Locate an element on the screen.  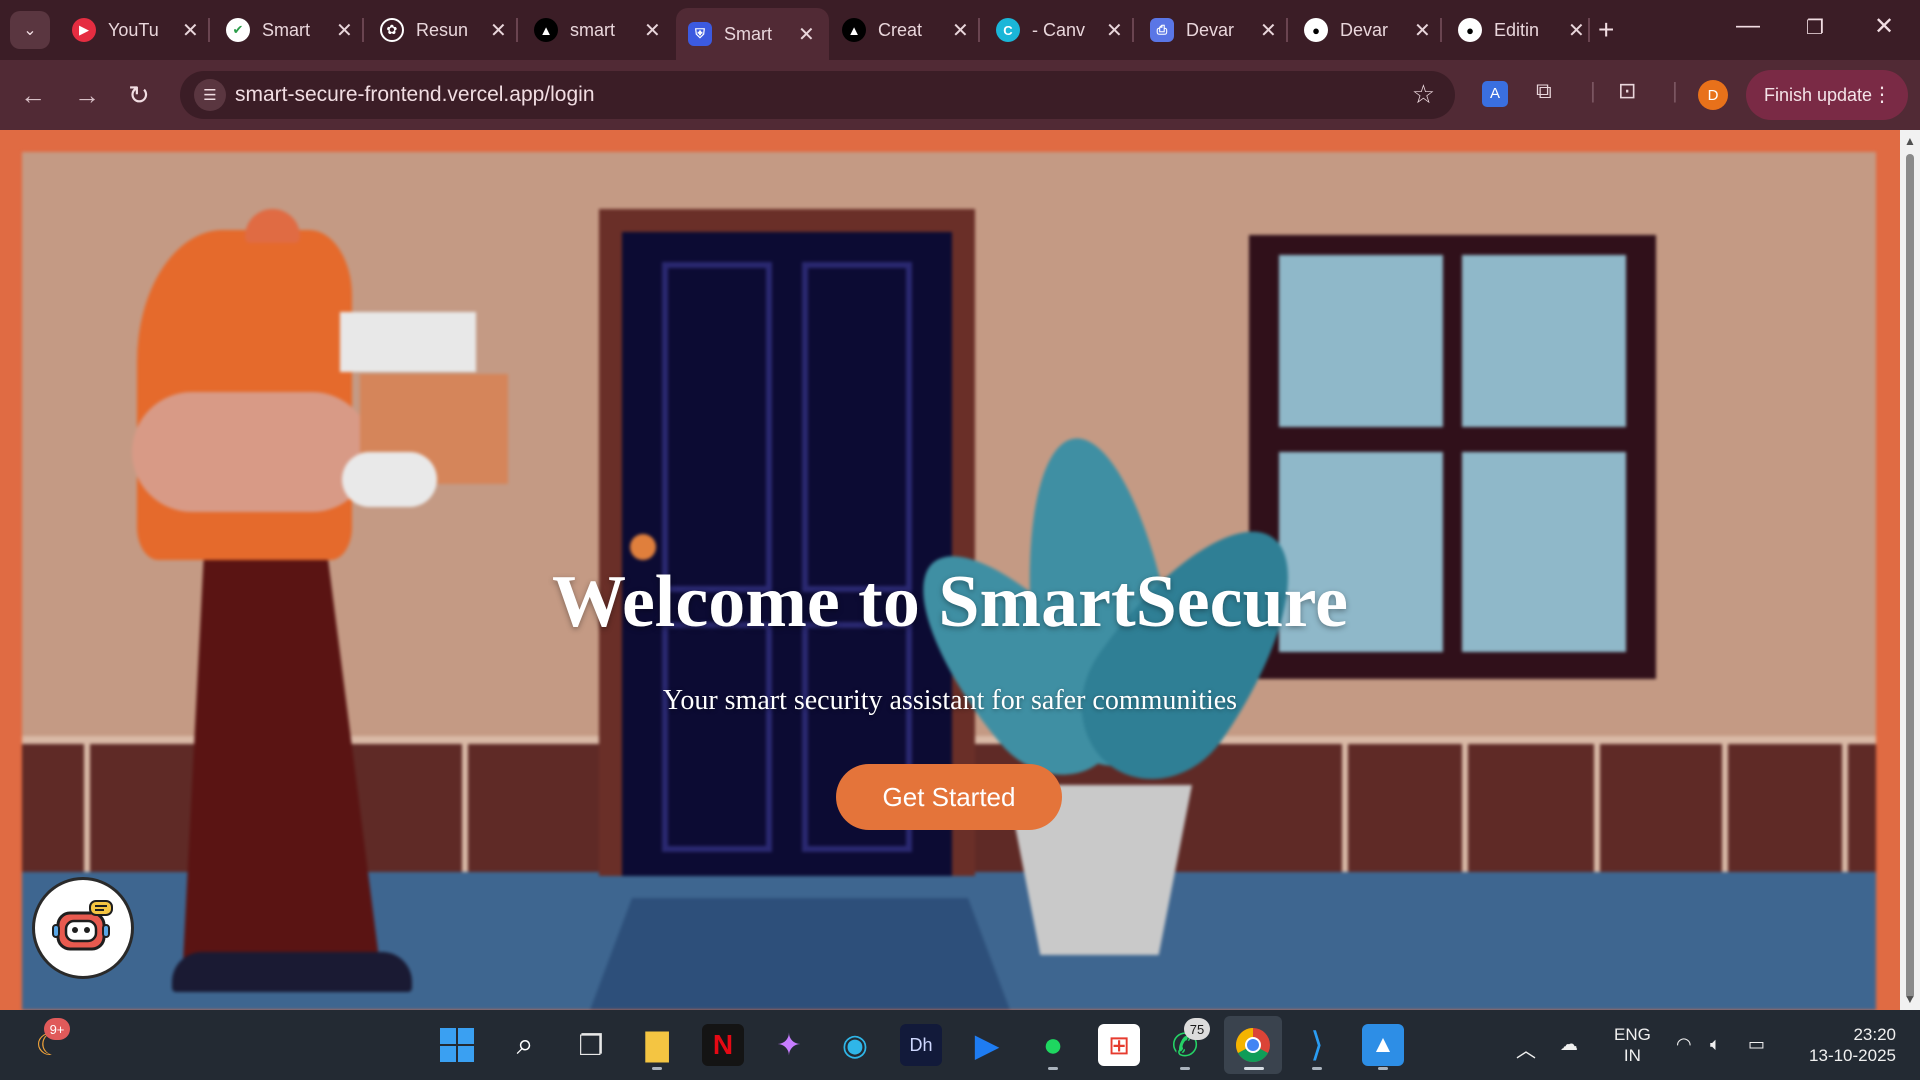
printer-icon: ⎙ is located at coordinates (1162, 30).